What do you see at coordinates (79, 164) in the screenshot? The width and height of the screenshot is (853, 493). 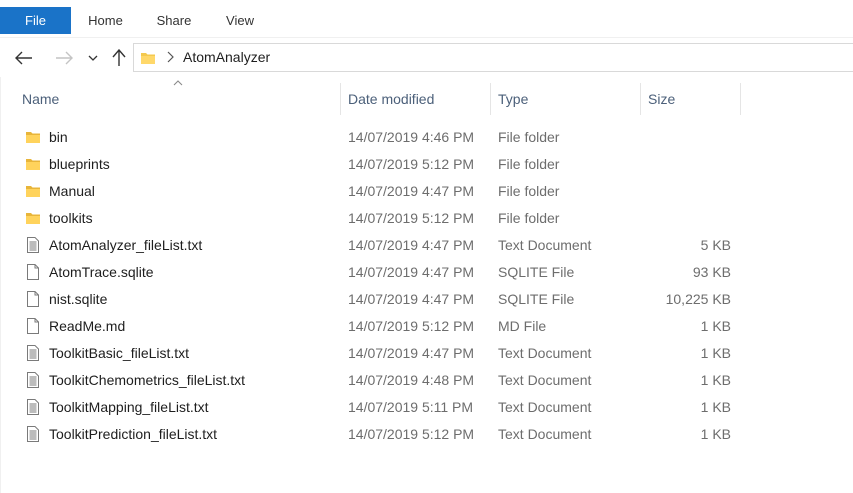 I see `file-name: blueprints` at bounding box center [79, 164].